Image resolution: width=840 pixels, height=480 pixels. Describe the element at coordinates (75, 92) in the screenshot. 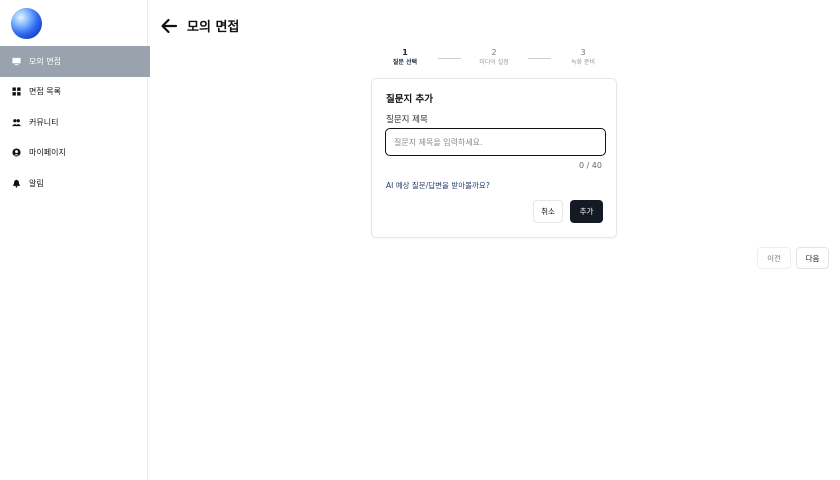

I see `sidebar-item-interview-list: 면접 목록` at that location.